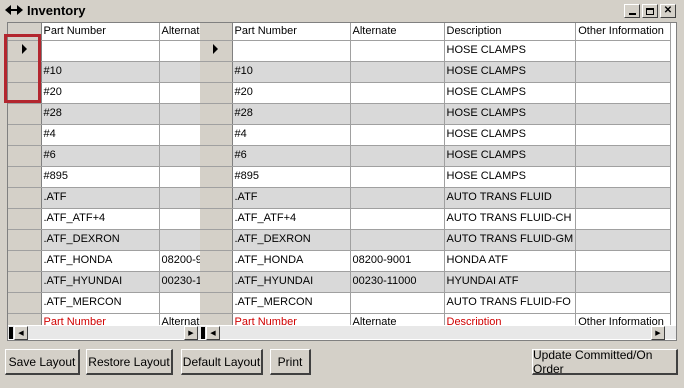  I want to click on restore-layout-button: Restore Layout, so click(129, 362).